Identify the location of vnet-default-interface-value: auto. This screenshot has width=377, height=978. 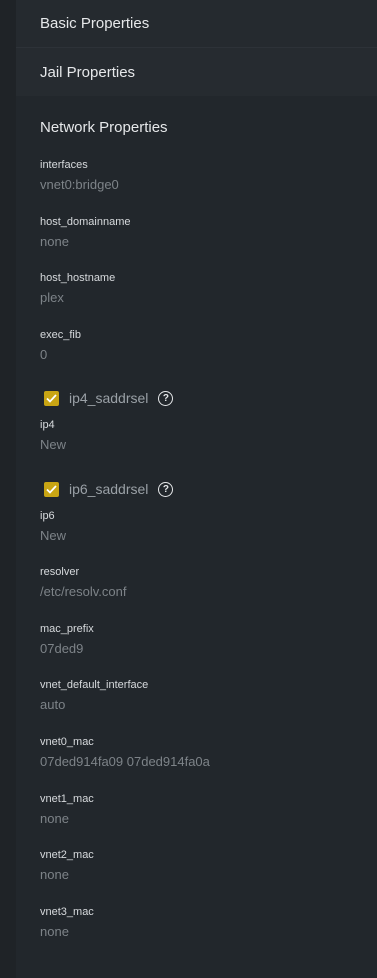
(94, 704).